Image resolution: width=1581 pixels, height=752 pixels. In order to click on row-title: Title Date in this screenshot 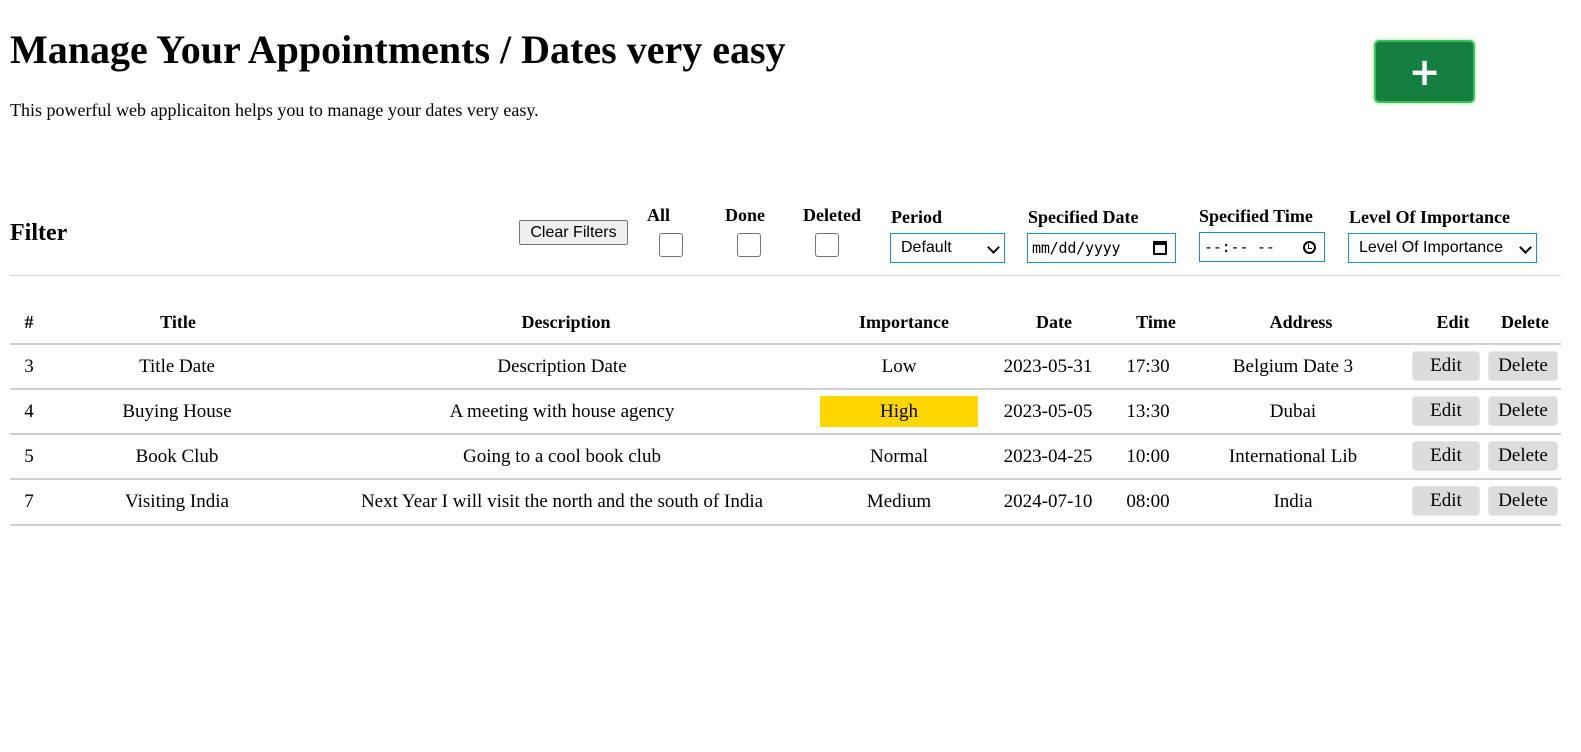, I will do `click(177, 366)`.